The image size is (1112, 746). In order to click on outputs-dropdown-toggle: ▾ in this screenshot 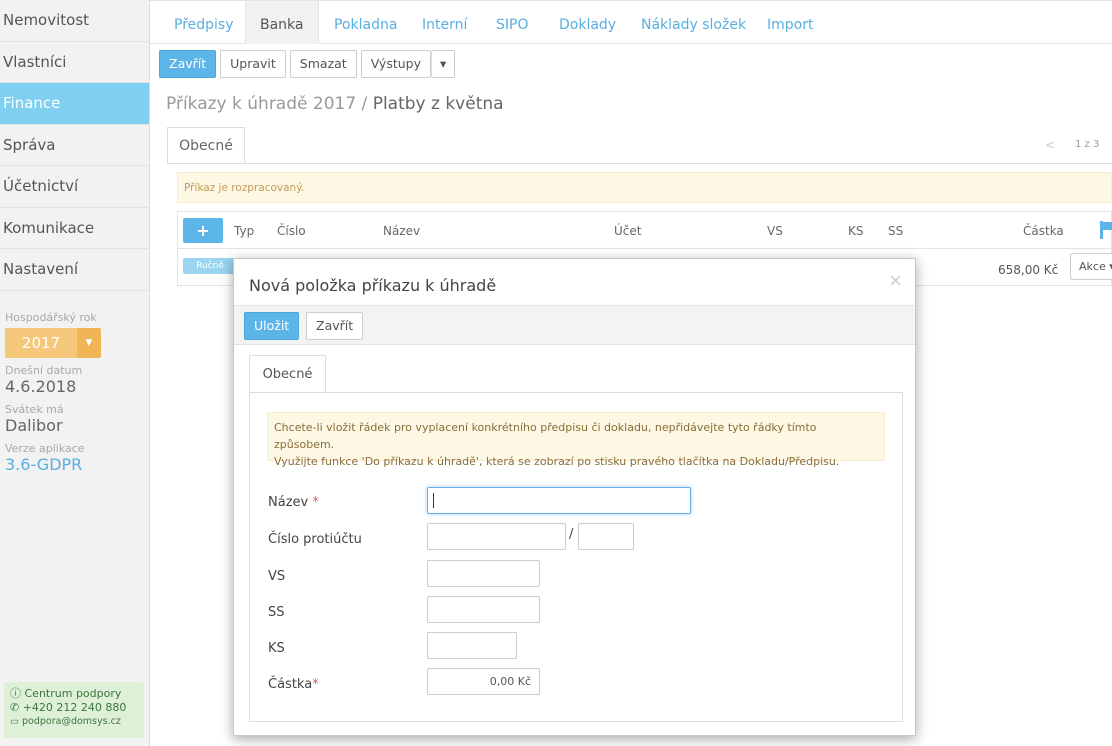, I will do `click(443, 64)`.